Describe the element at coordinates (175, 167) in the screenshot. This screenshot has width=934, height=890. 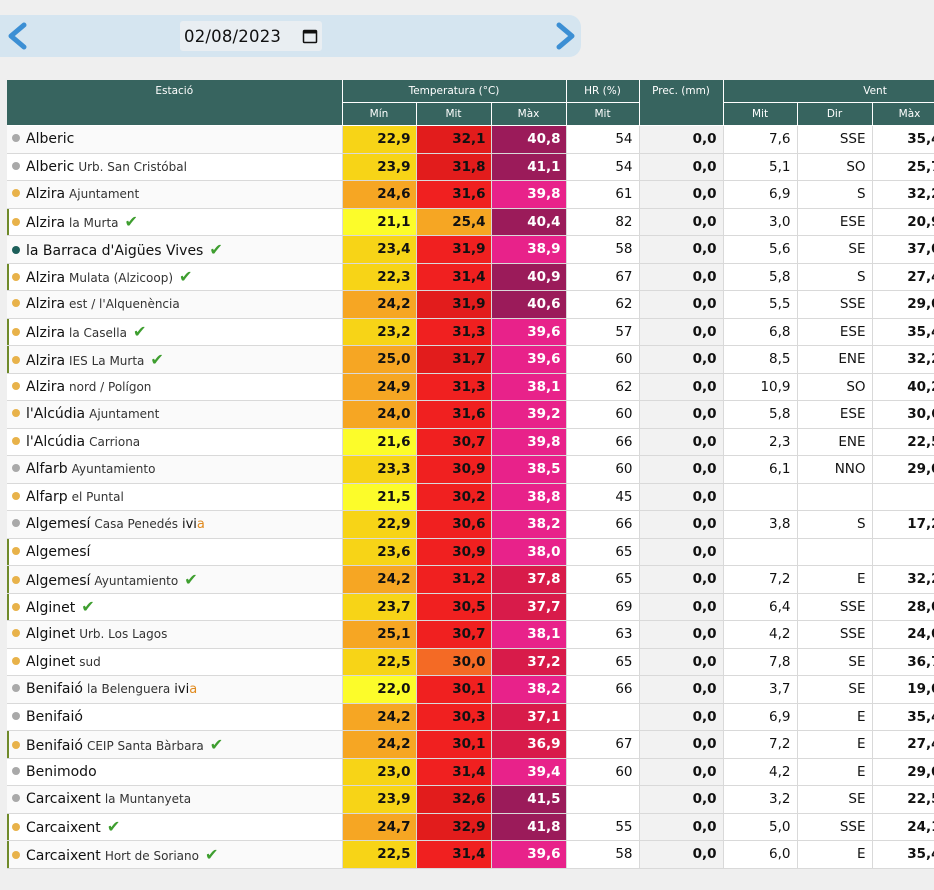
I see `station-cell: Alberic Urb. San Cristóbal` at that location.